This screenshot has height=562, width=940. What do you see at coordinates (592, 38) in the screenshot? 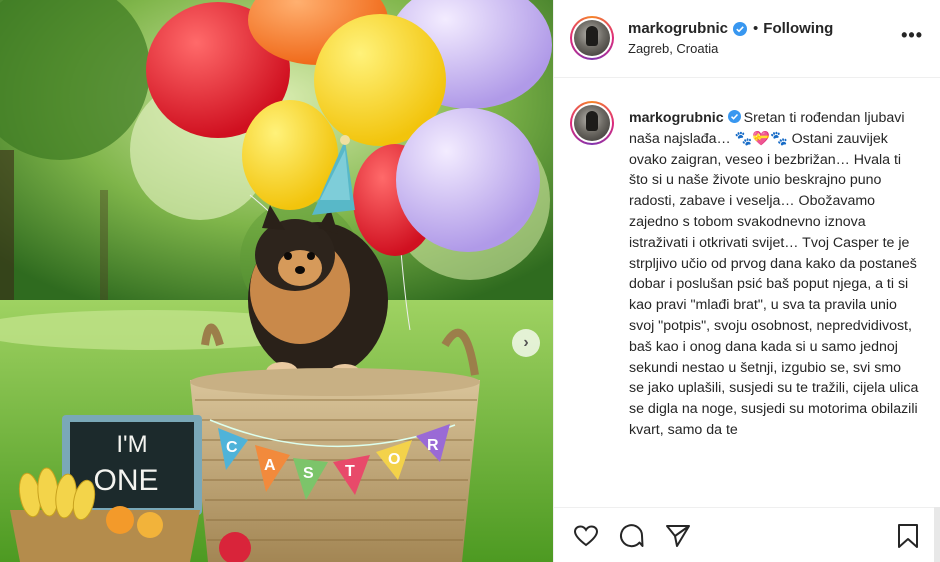
I see `avatar` at bounding box center [592, 38].